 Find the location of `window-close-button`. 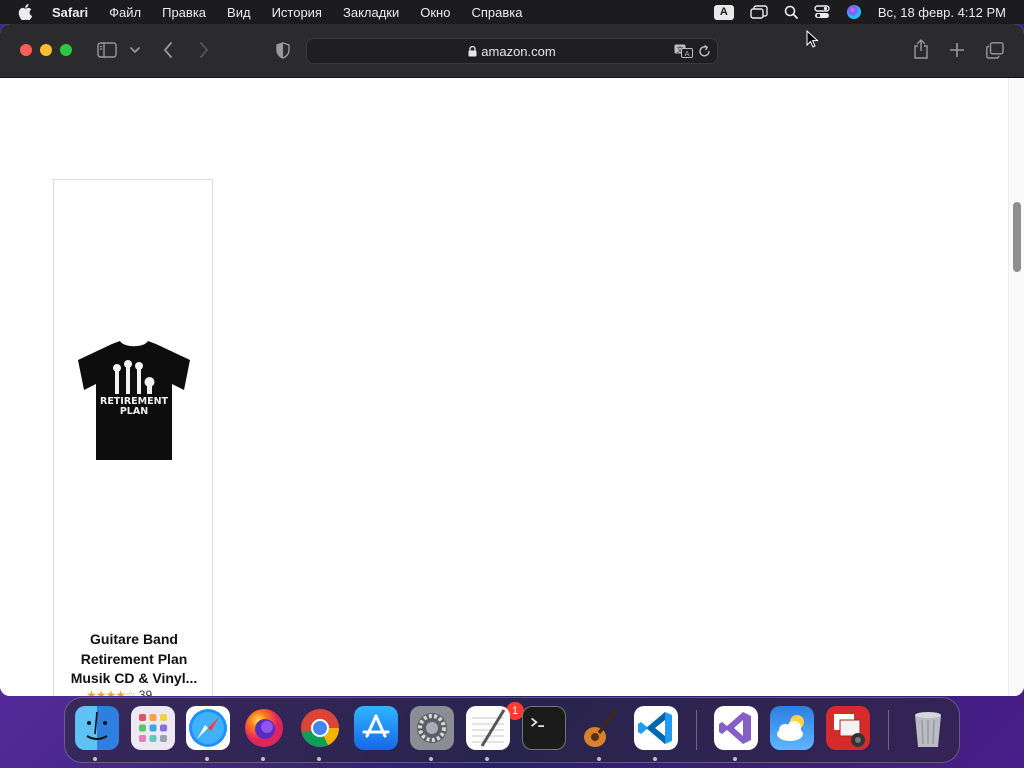

window-close-button is located at coordinates (26, 50).